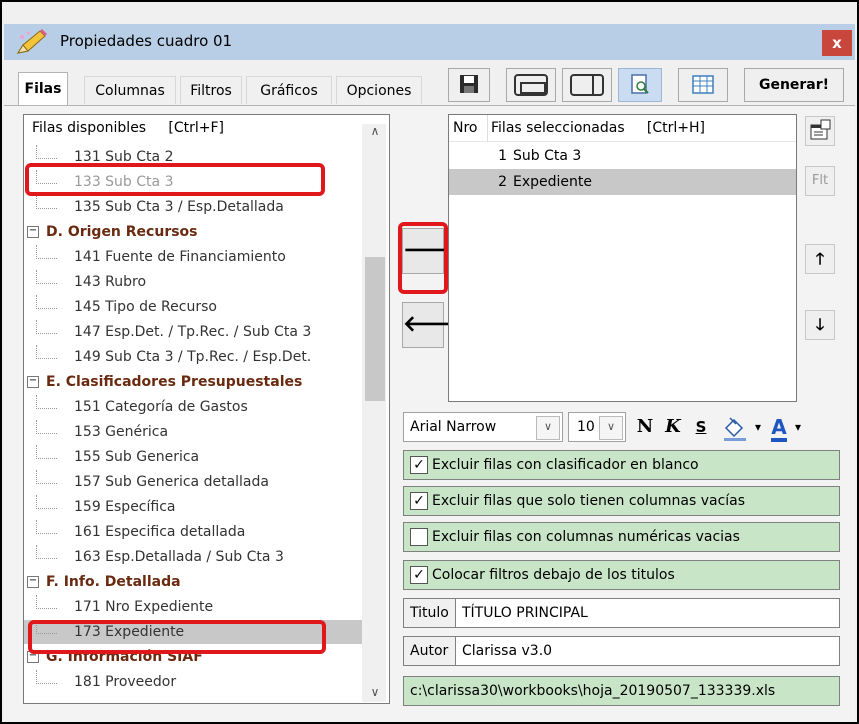  I want to click on title-value: TÍTULO PRINCIPAL, so click(525, 613).